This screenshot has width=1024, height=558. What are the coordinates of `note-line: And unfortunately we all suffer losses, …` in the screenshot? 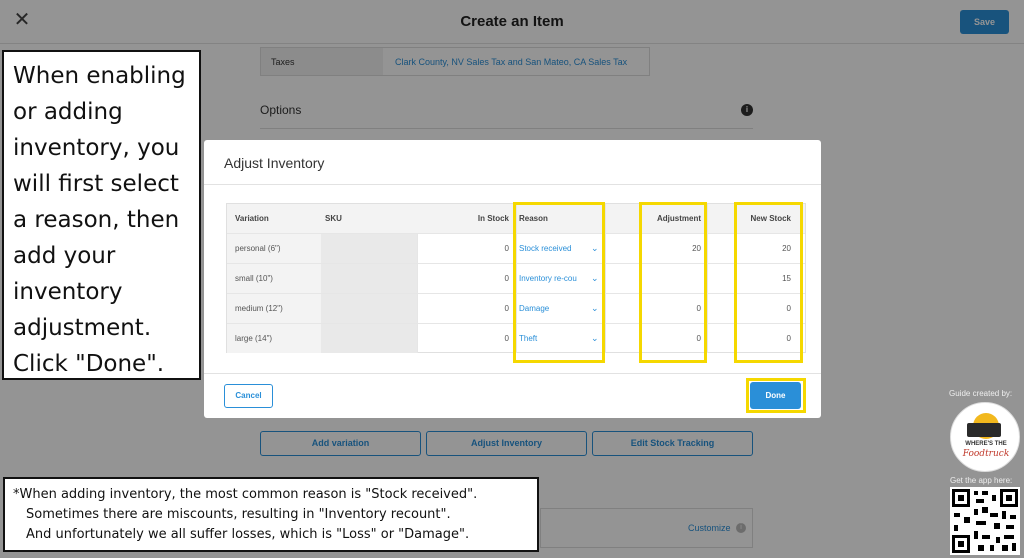 It's located at (248, 534).